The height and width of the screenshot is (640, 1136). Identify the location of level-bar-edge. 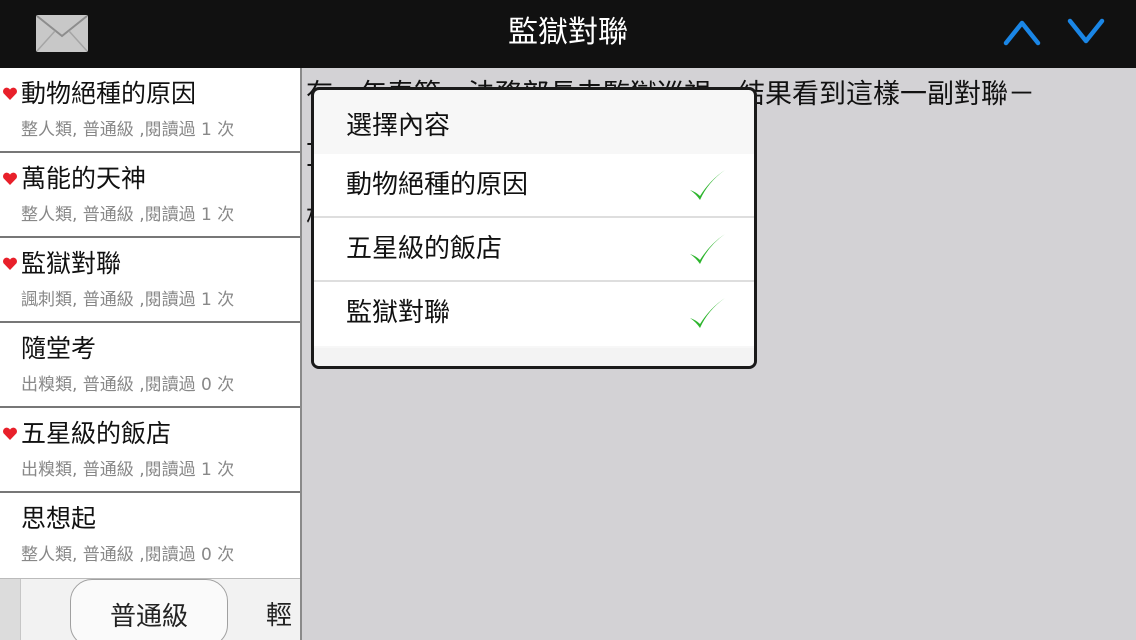
(10, 609).